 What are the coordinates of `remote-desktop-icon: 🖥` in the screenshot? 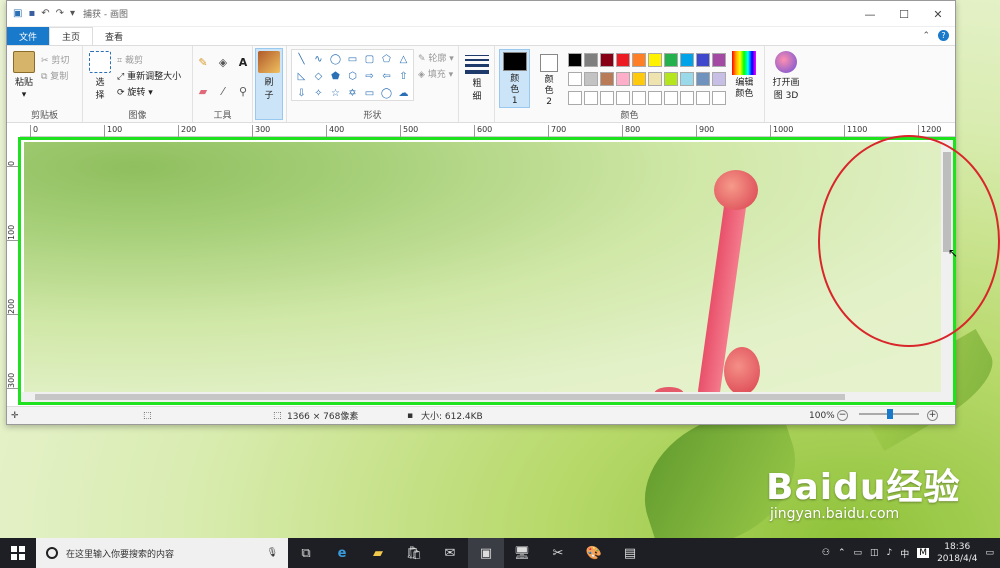 It's located at (522, 553).